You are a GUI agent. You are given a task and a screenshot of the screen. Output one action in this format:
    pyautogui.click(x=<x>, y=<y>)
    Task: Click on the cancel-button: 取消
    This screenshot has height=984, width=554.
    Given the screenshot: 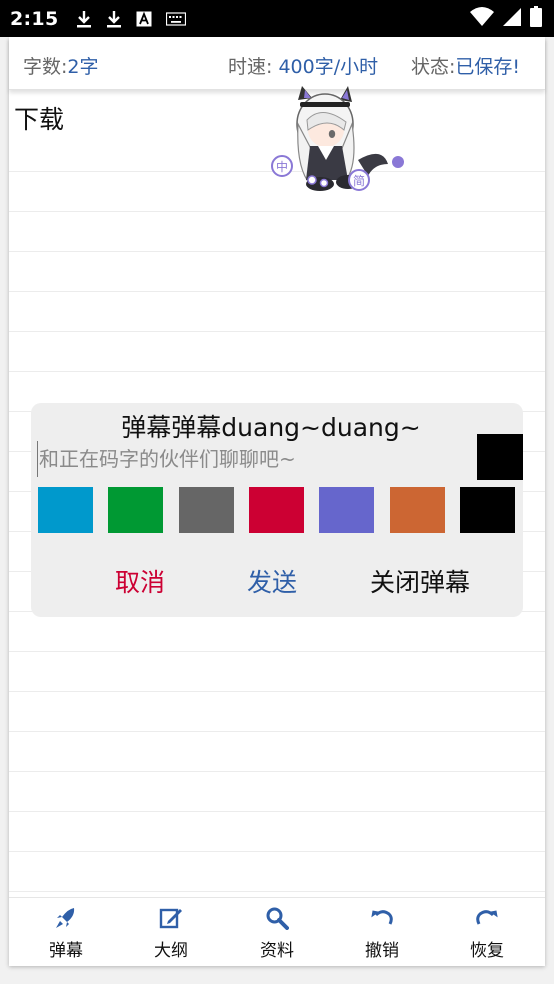 What is the action you would take?
    pyautogui.click(x=140, y=581)
    